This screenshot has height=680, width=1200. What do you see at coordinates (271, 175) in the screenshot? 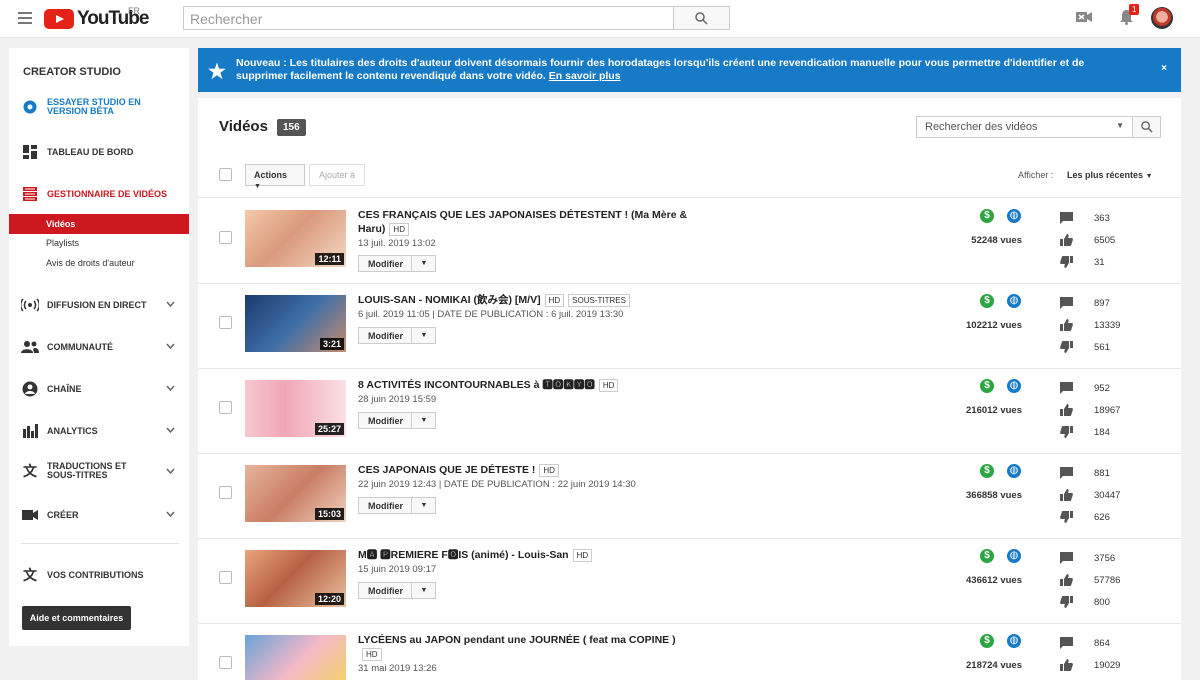
I see `actions-label: Actions` at bounding box center [271, 175].